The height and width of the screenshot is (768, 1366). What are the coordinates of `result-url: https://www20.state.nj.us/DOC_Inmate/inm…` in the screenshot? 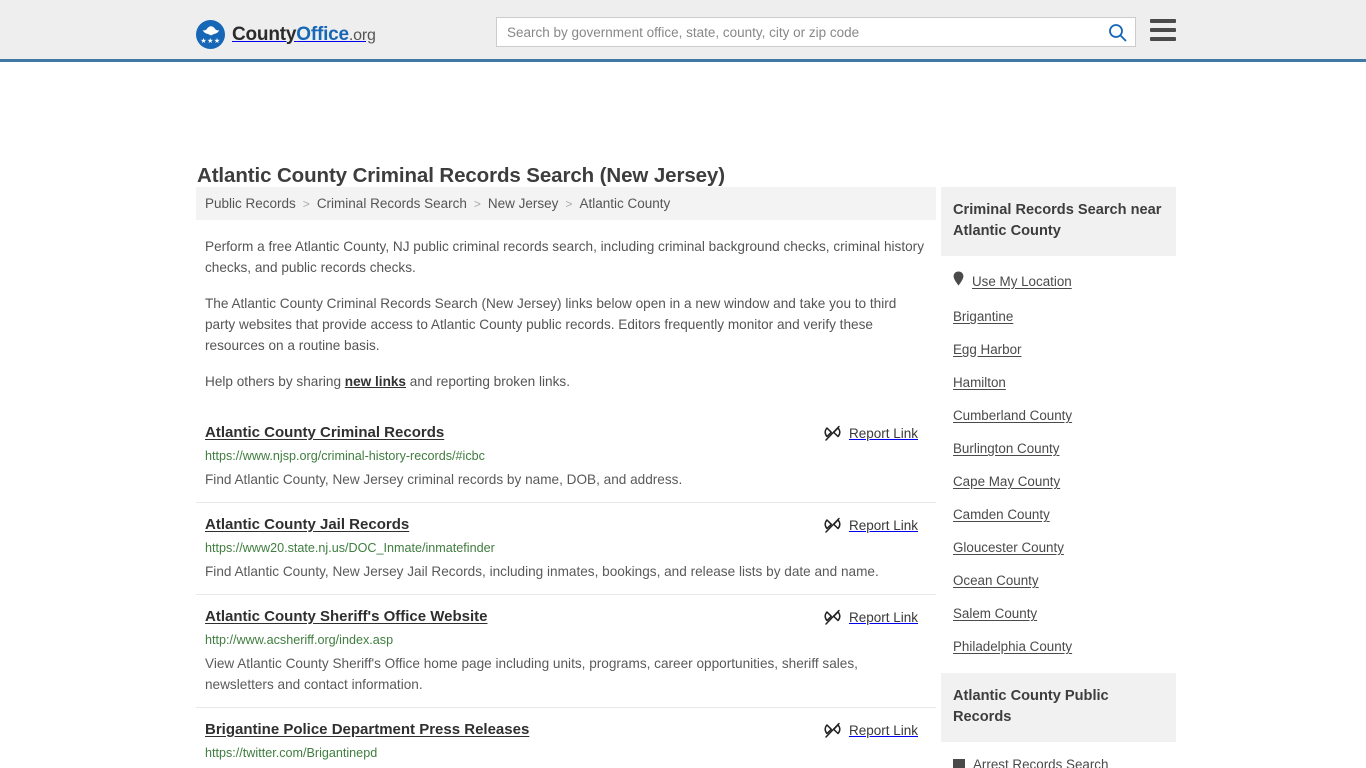 It's located at (566, 548).